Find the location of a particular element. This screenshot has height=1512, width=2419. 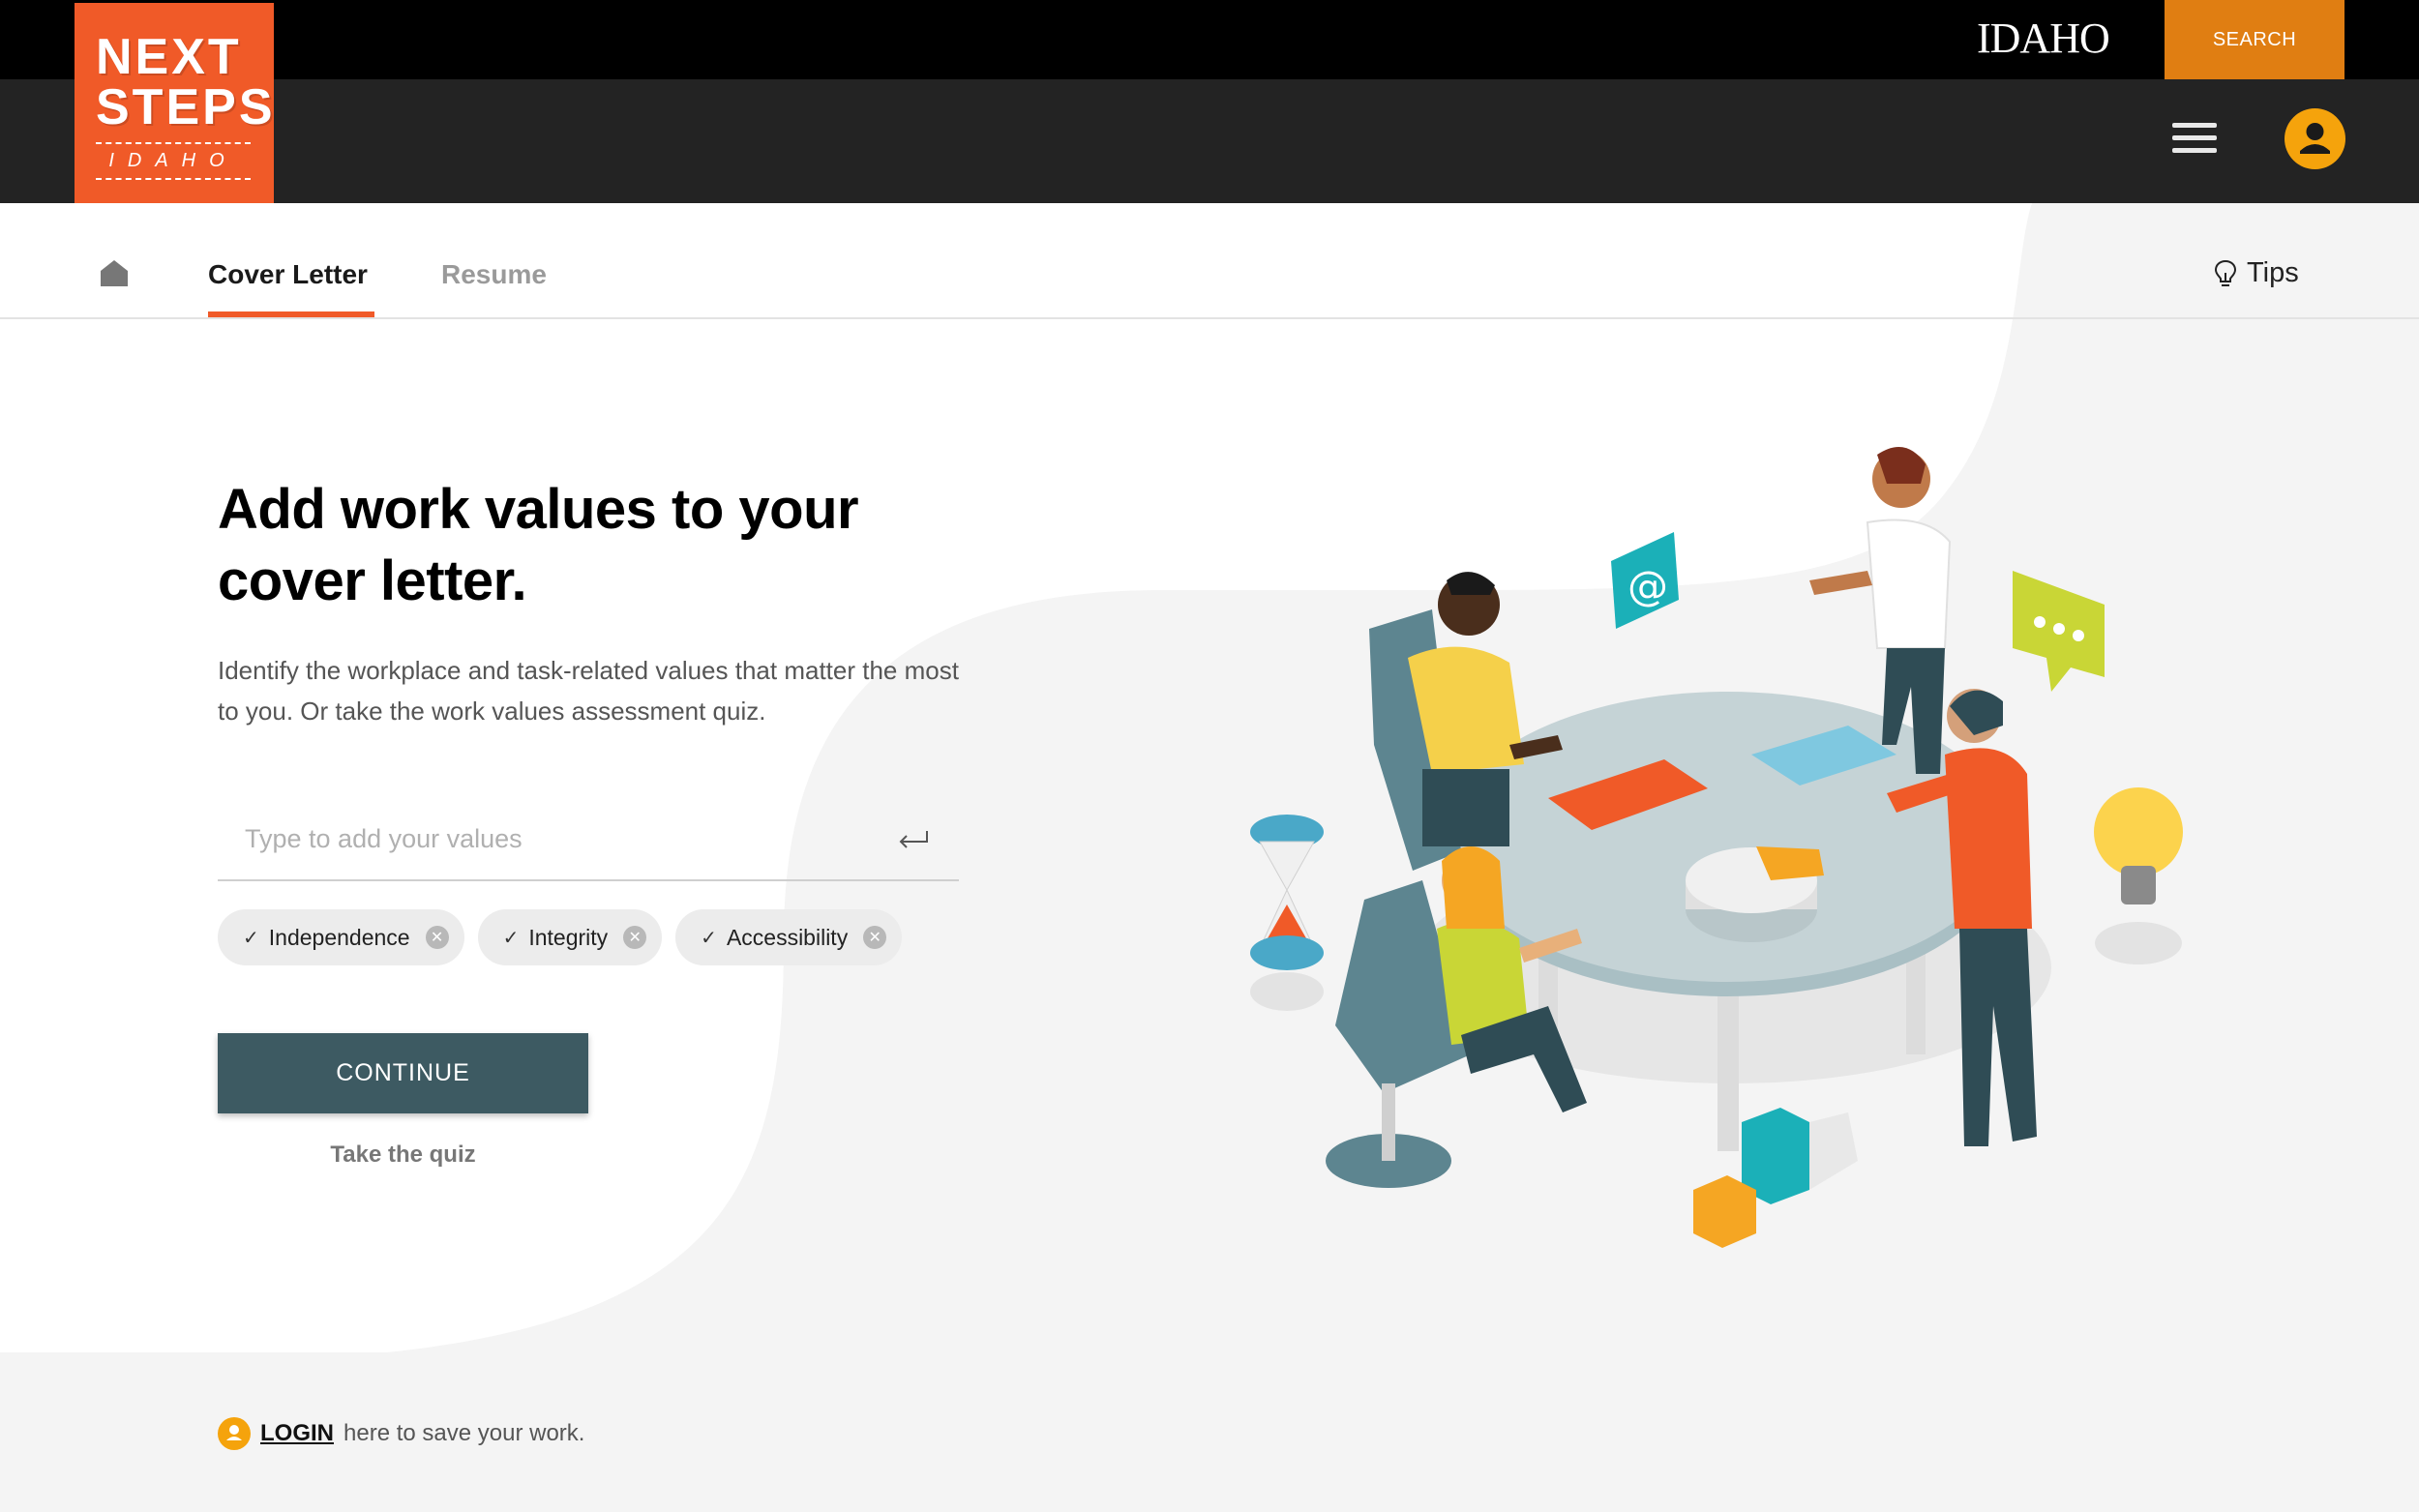

tips-button: Tips is located at coordinates (2256, 273).